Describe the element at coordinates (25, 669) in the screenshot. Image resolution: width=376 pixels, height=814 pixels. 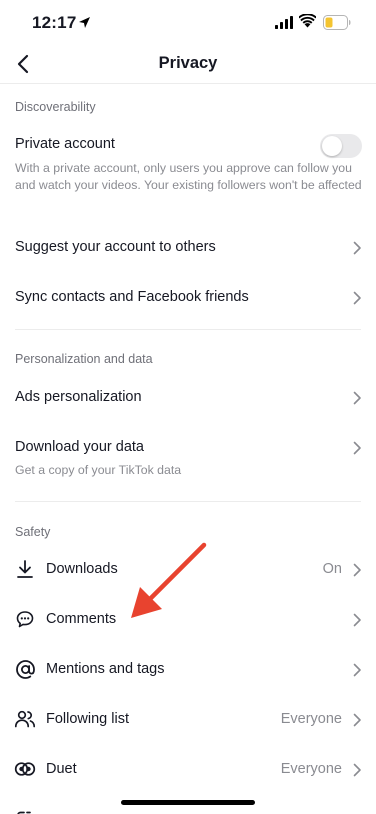
I see `at-sign-icon` at that location.